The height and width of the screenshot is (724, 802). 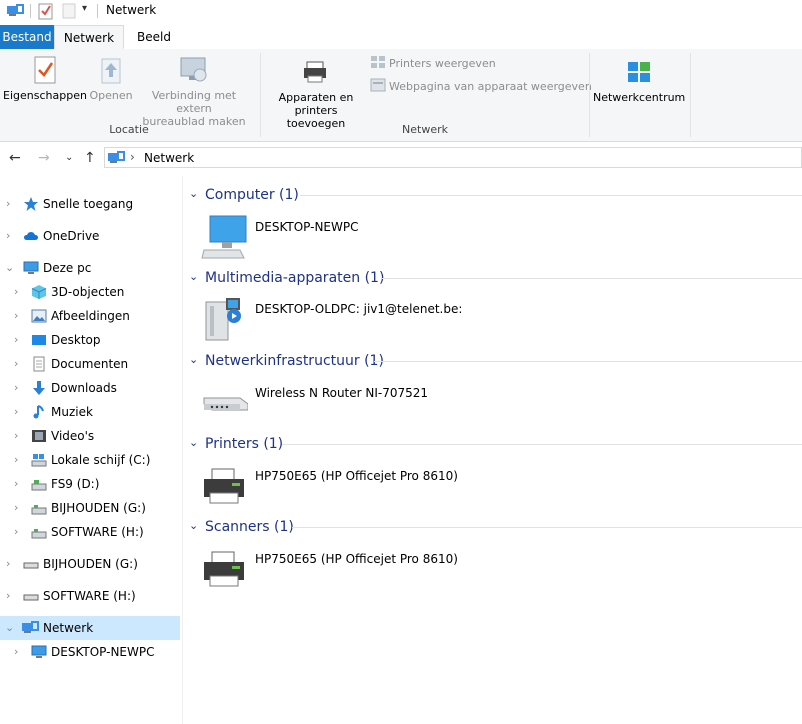 I want to click on recent-locations-chevron-icon: ⌄, so click(x=69, y=157).